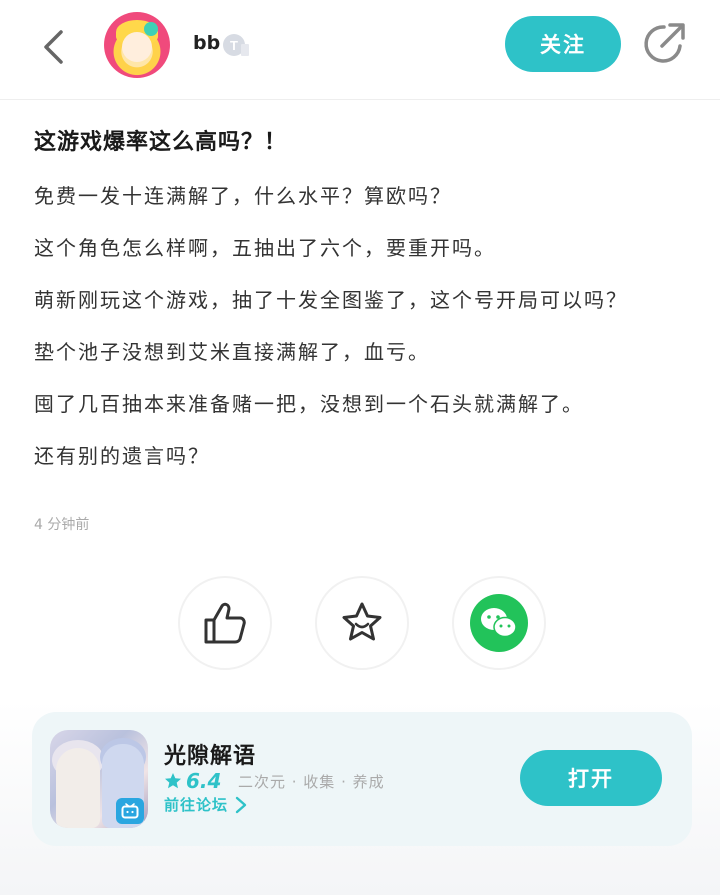  Describe the element at coordinates (196, 805) in the screenshot. I see `forum-link-label: 前往论坛` at that location.